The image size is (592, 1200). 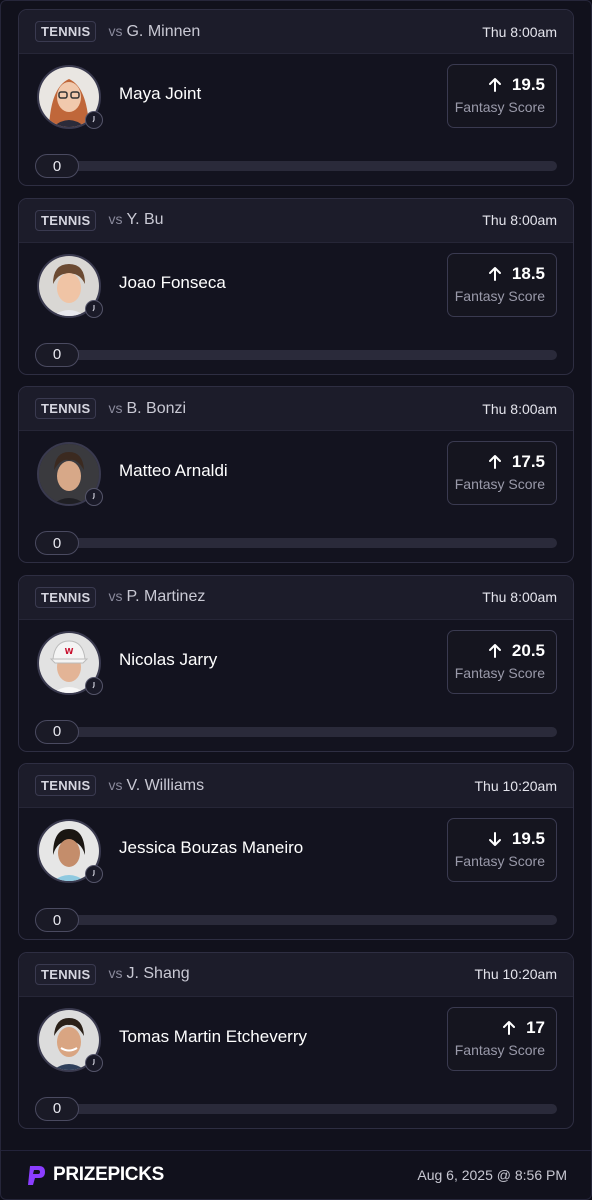 What do you see at coordinates (296, 1174) in the screenshot?
I see `footer: PRIZEPICKS Aug 6, 2025 @ 8:56 PM` at bounding box center [296, 1174].